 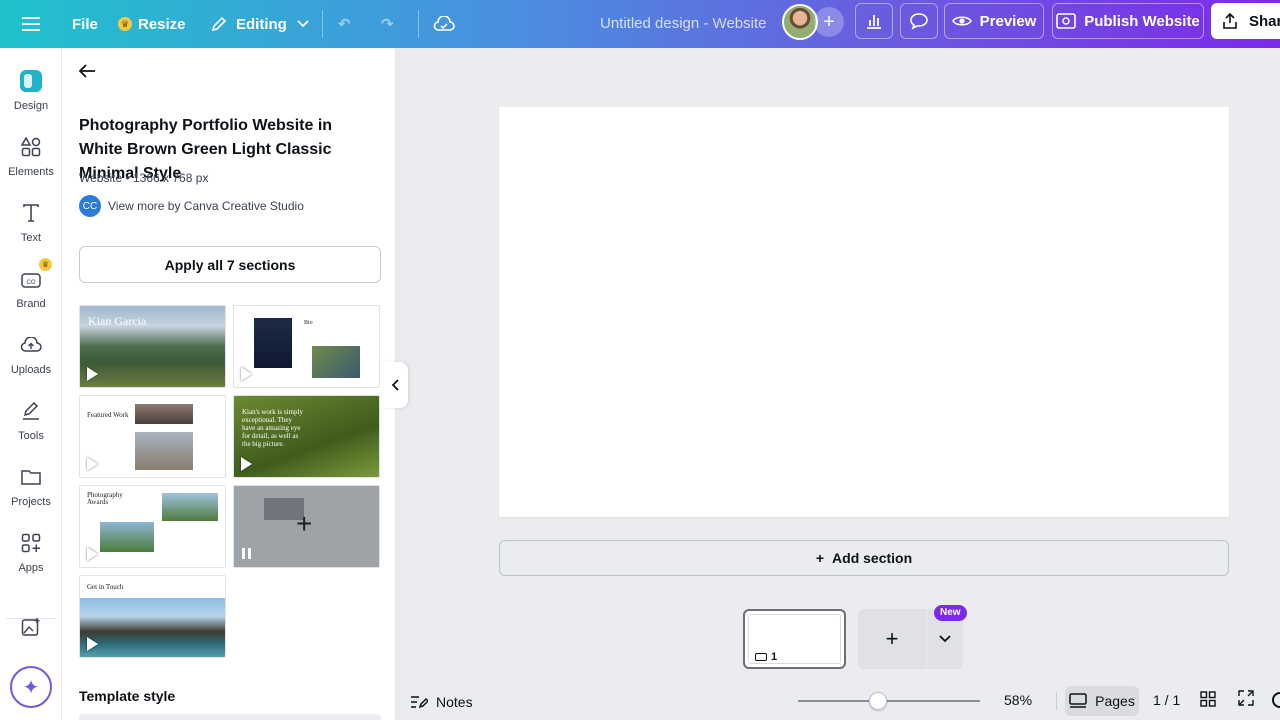 I want to click on rail-item-elements: Elements, so click(x=31, y=154).